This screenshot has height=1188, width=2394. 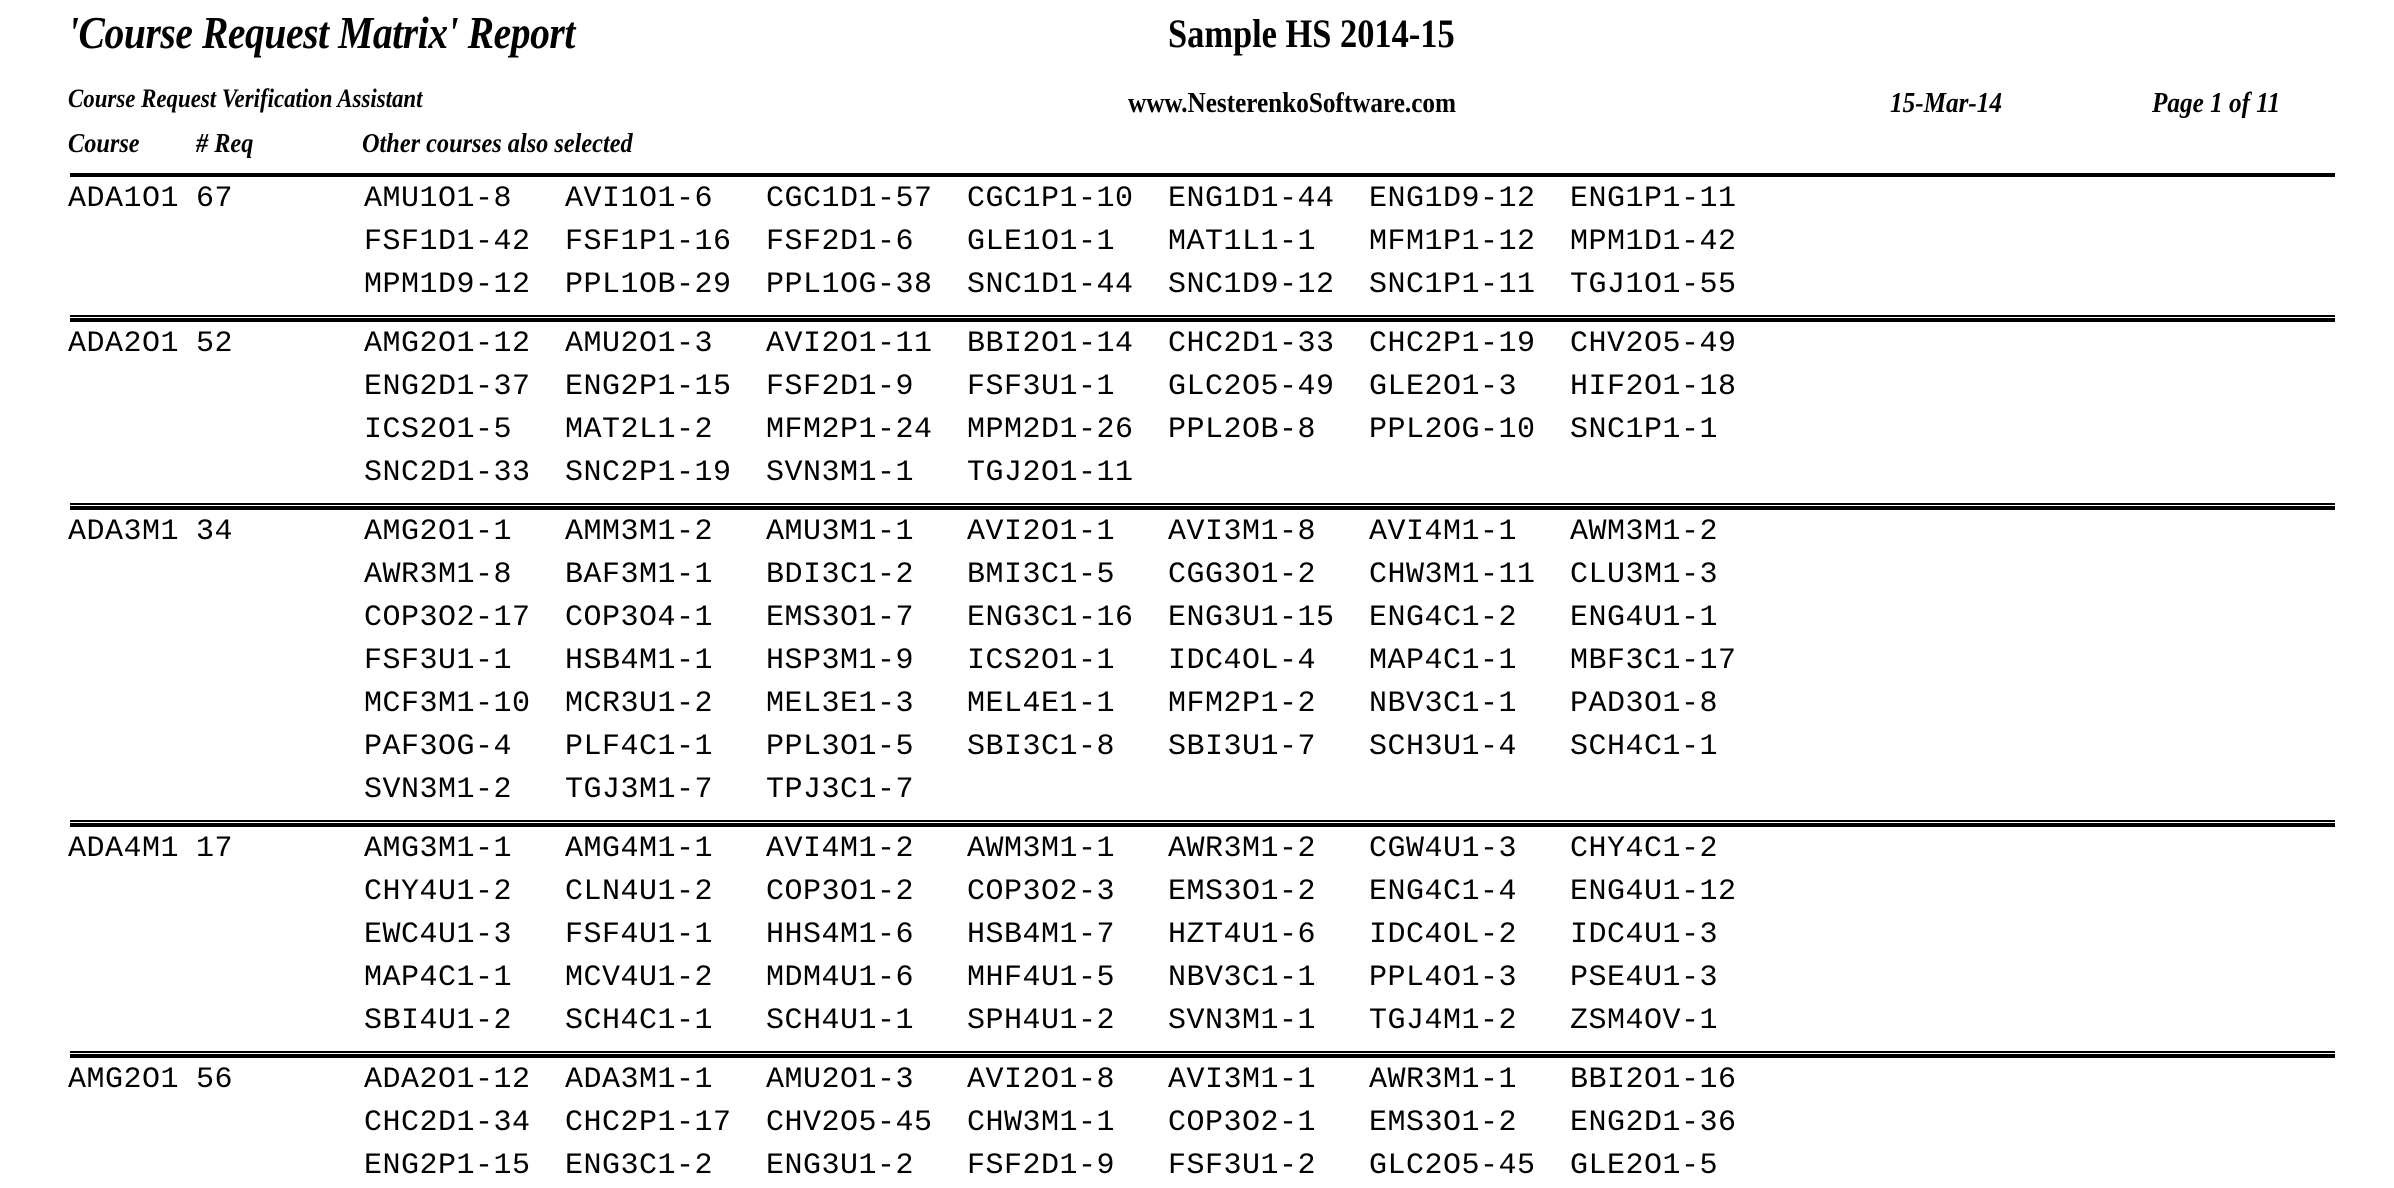 I want to click on related-course-entry: MBF3C1-17, so click(x=1653, y=661).